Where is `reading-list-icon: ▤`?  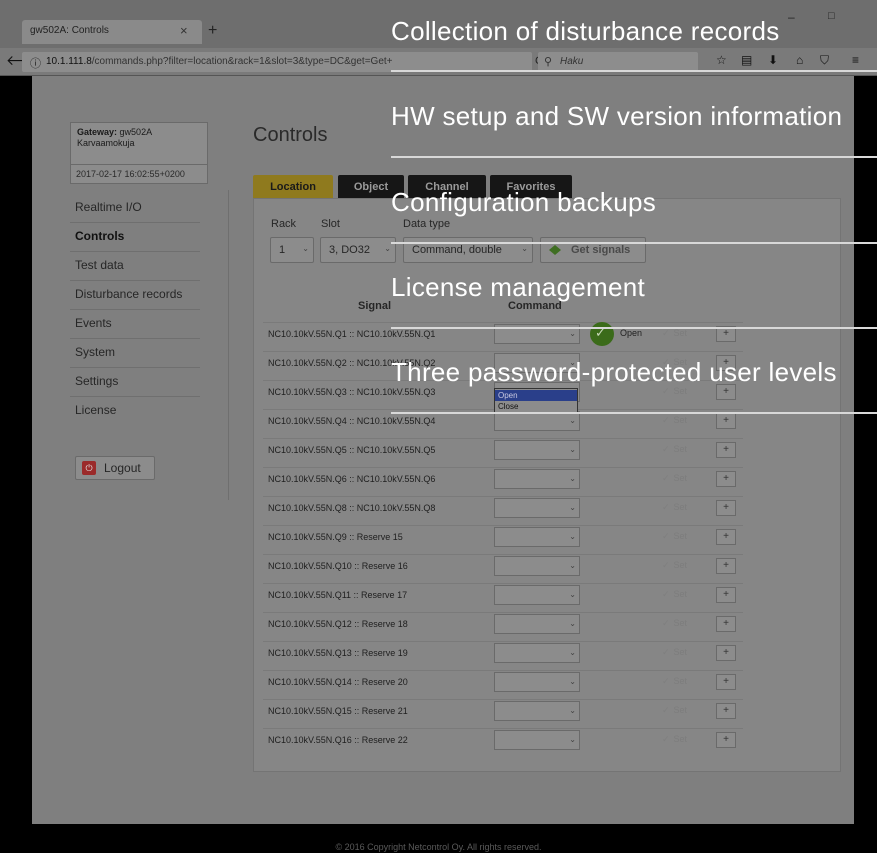 reading-list-icon: ▤ is located at coordinates (746, 60).